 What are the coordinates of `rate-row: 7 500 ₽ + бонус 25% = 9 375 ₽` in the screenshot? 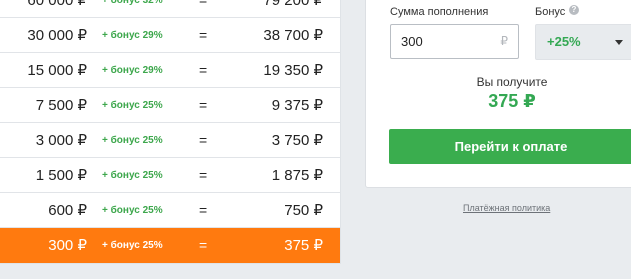 It's located at (170, 105).